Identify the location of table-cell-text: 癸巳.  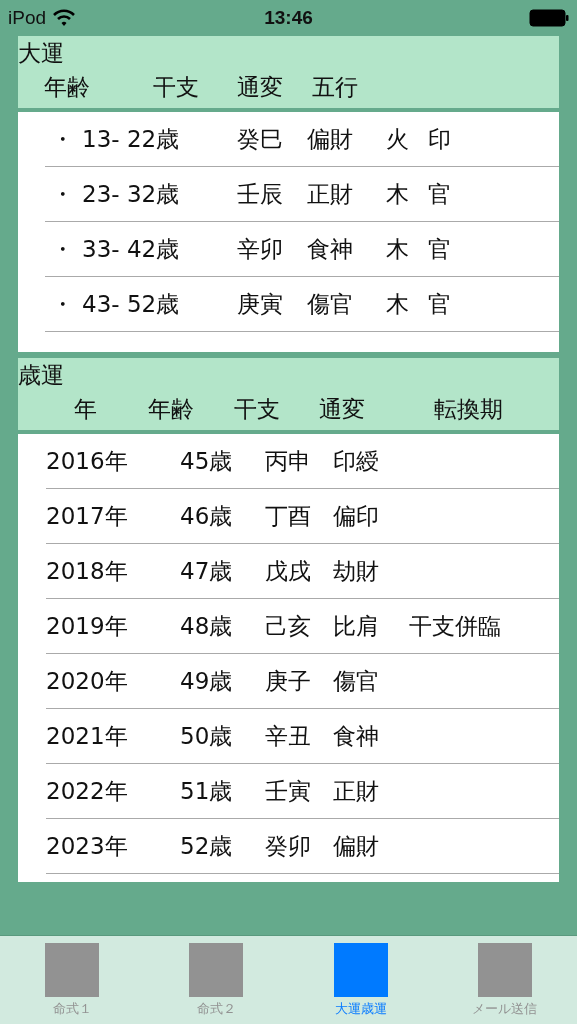
(260, 139).